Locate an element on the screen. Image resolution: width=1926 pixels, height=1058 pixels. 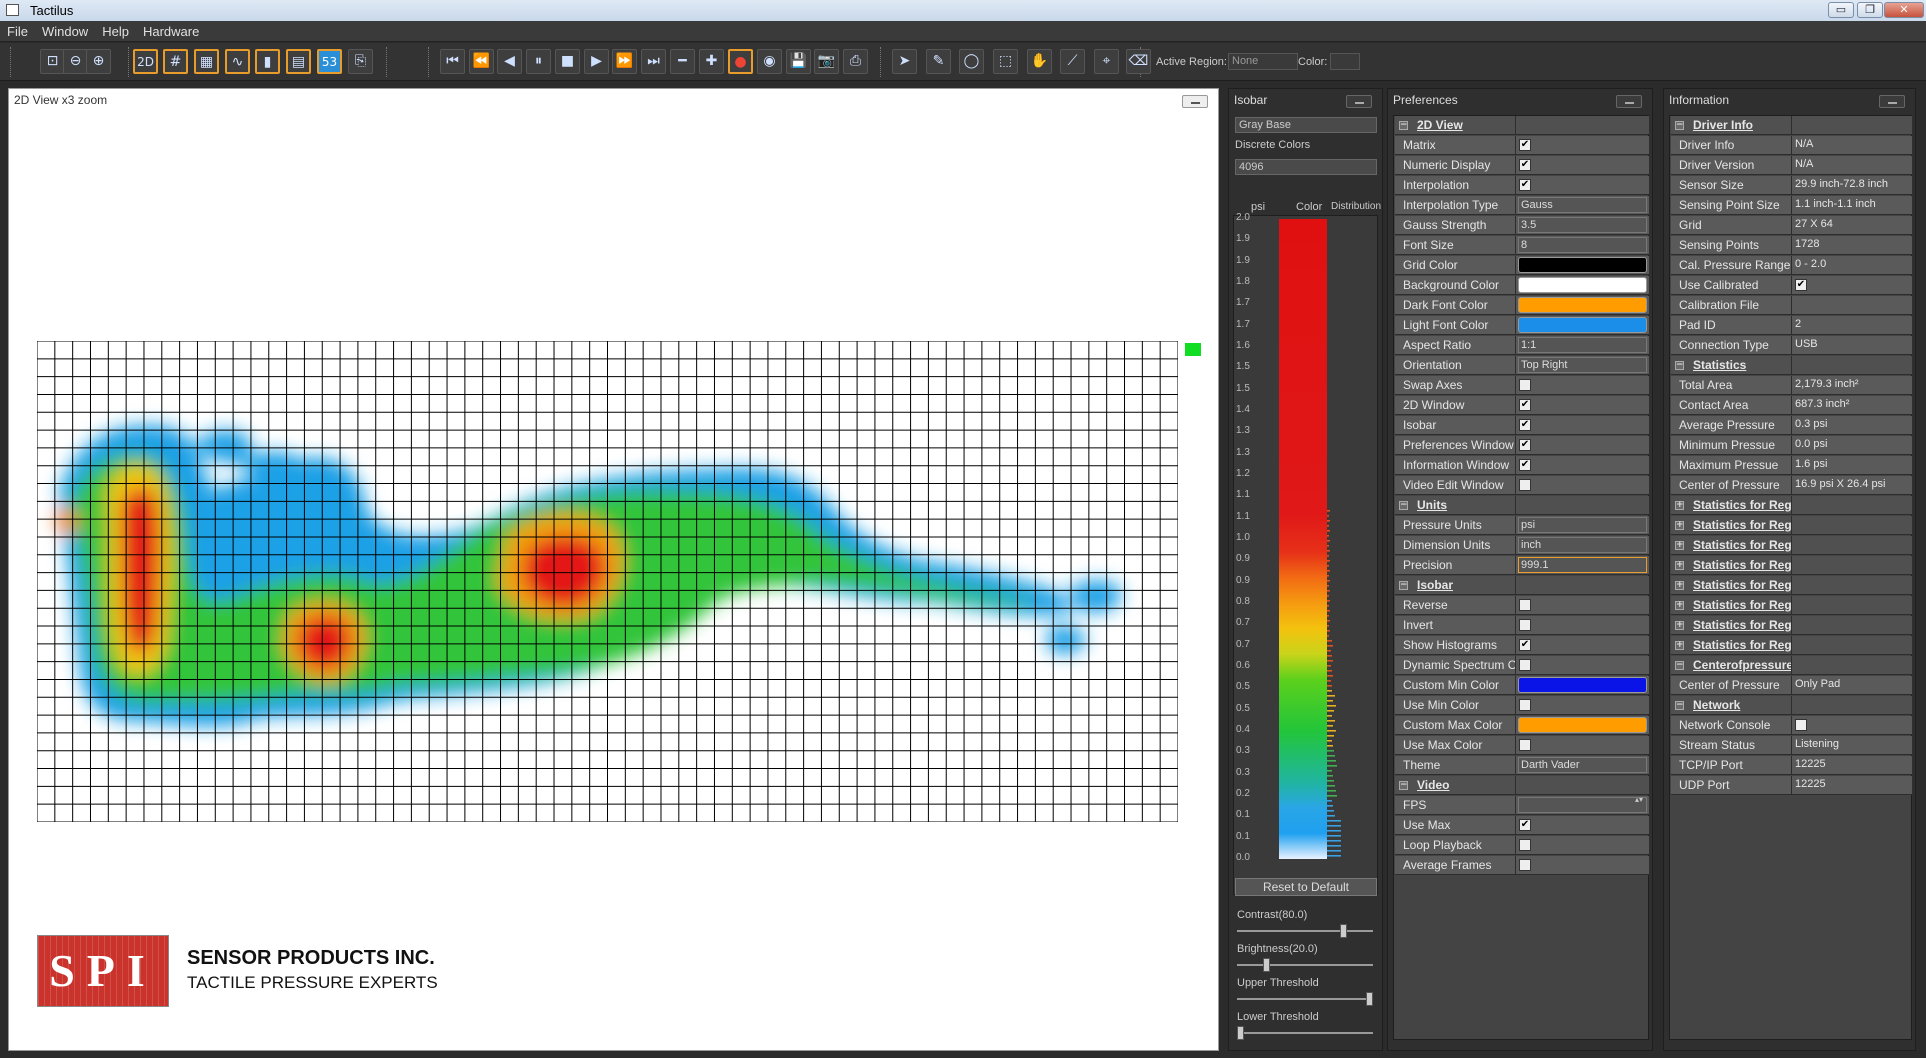
add-frame-icon: ✚ is located at coordinates (711, 61).